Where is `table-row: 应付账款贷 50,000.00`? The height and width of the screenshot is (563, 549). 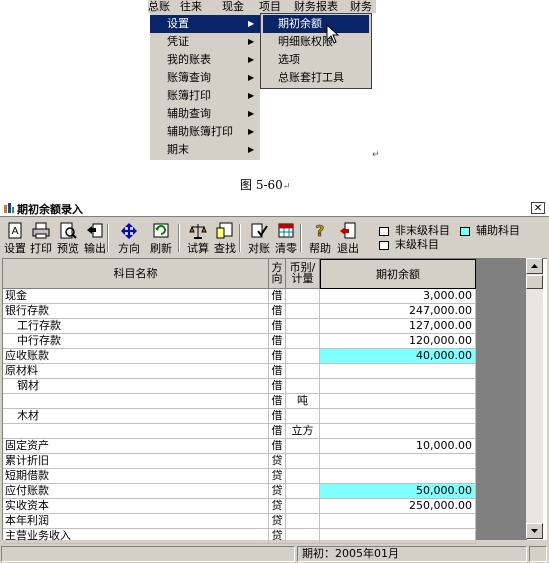
table-row: 应付账款贷 50,000.00 is located at coordinates (239, 491).